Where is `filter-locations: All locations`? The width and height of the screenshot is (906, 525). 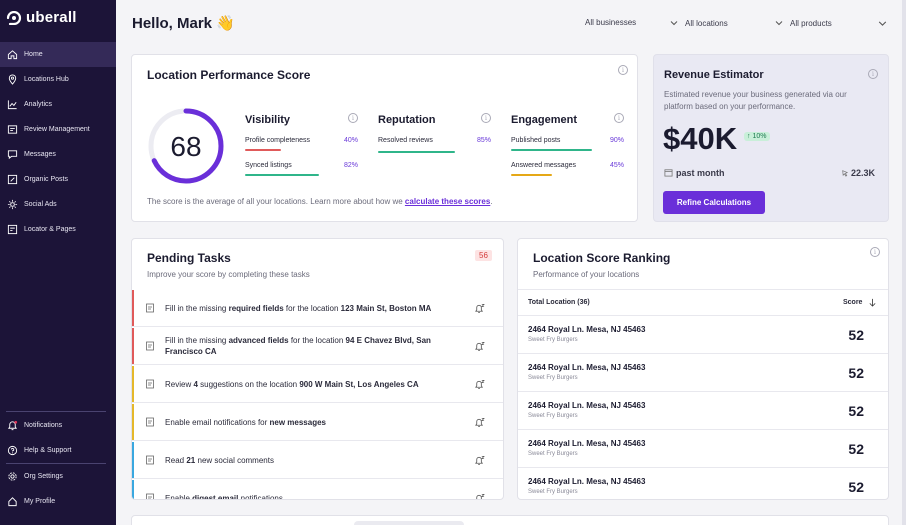
filter-locations: All locations is located at coordinates (698, 23).